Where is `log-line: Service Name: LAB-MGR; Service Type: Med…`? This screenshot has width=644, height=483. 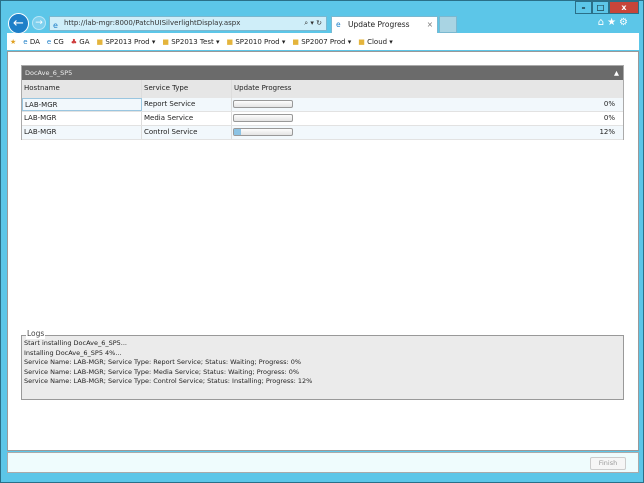
log-line: Service Name: LAB-MGR; Service Type: Med… is located at coordinates (162, 371).